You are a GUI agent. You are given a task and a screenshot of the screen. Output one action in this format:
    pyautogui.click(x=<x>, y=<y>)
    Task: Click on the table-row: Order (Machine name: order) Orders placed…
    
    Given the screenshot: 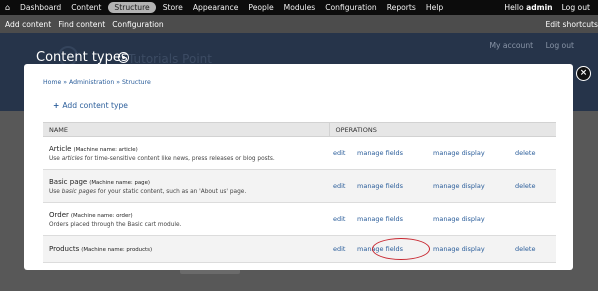 What is the action you would take?
    pyautogui.click(x=299, y=219)
    